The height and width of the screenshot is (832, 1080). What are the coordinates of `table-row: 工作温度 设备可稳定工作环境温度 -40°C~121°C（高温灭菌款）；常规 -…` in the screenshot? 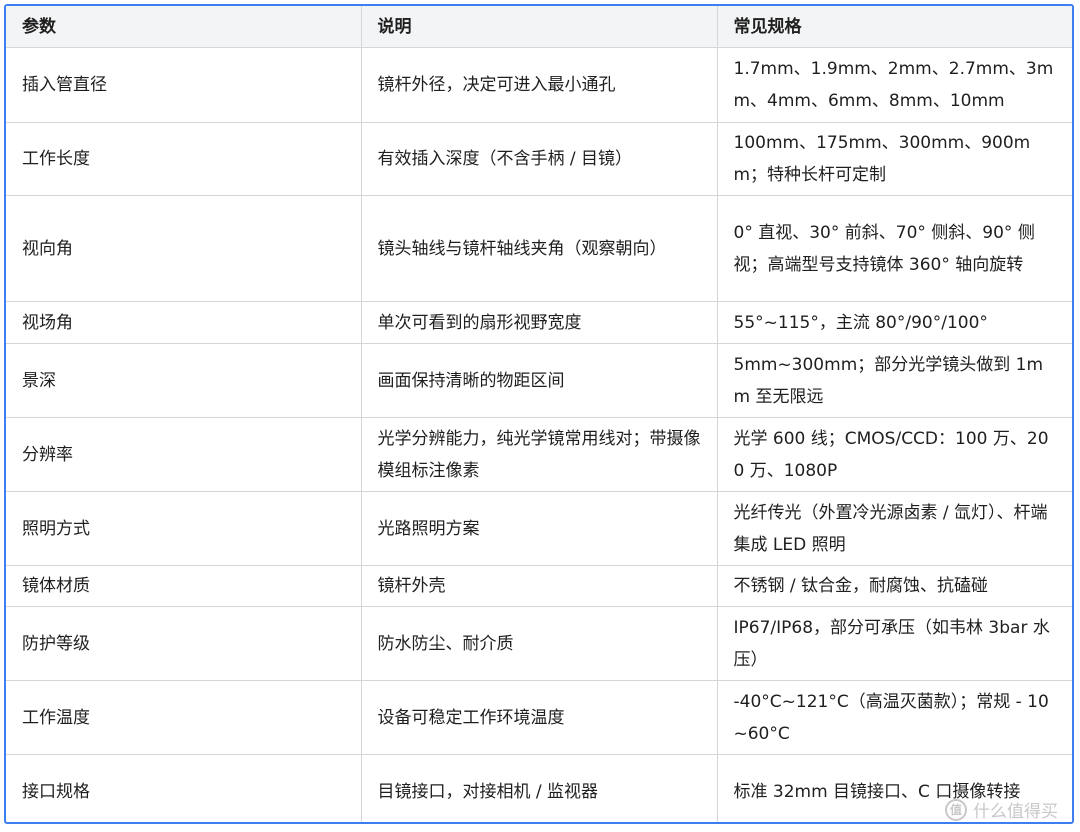 It's located at (539, 717).